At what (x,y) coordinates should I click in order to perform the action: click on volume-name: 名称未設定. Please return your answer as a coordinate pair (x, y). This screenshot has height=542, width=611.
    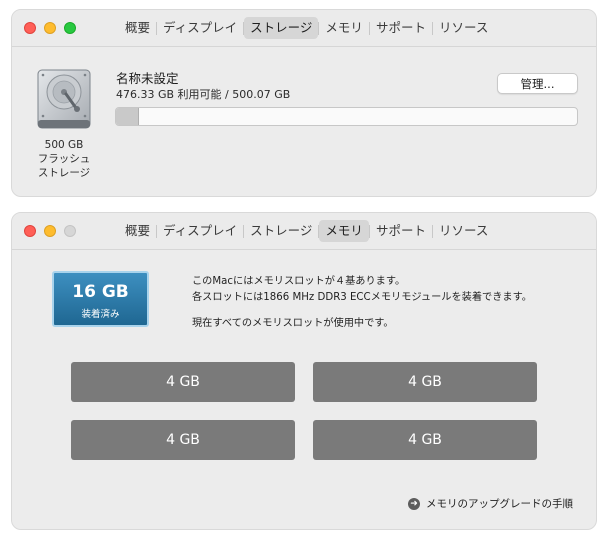
    Looking at the image, I should click on (147, 78).